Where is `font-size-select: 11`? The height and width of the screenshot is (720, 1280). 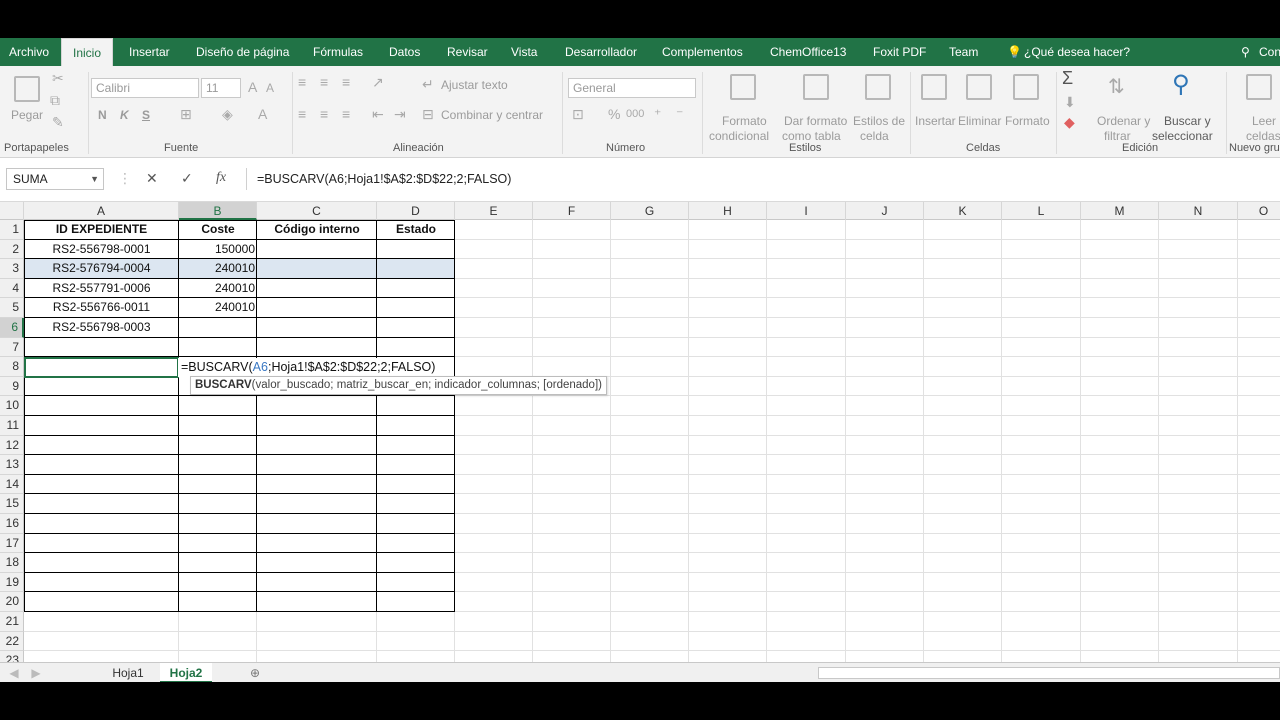
font-size-select: 11 is located at coordinates (221, 88).